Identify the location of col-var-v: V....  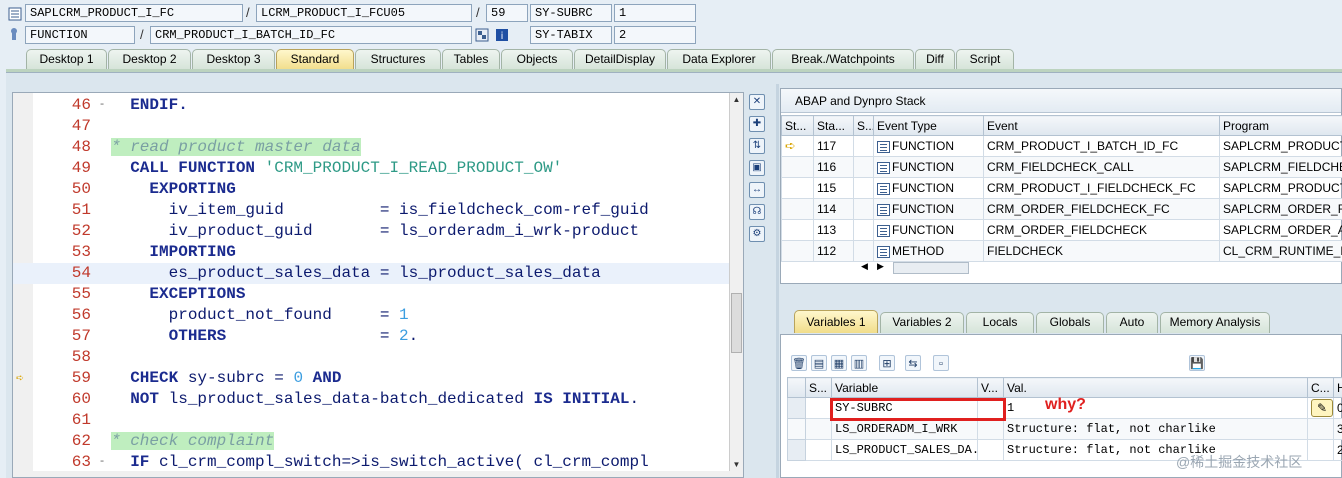
(990, 387).